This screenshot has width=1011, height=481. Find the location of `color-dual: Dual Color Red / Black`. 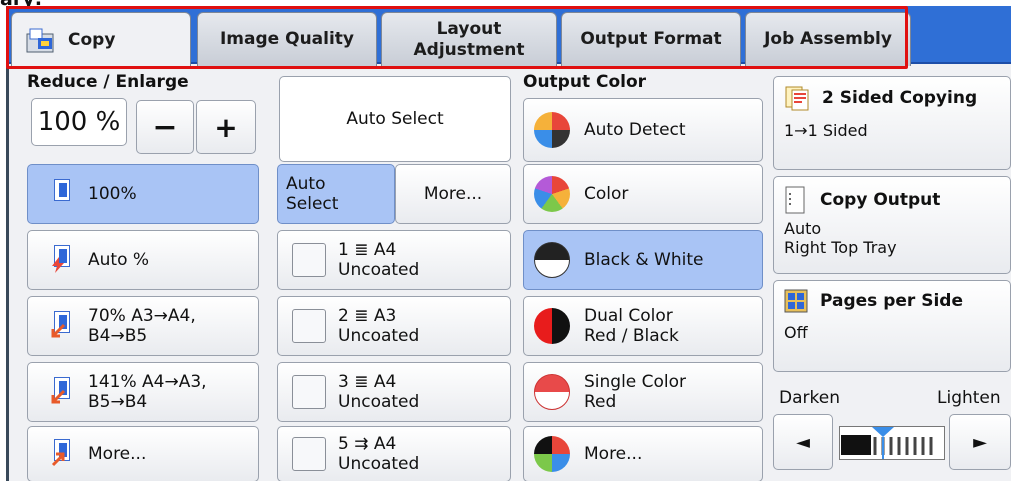

color-dual: Dual Color Red / Black is located at coordinates (643, 326).